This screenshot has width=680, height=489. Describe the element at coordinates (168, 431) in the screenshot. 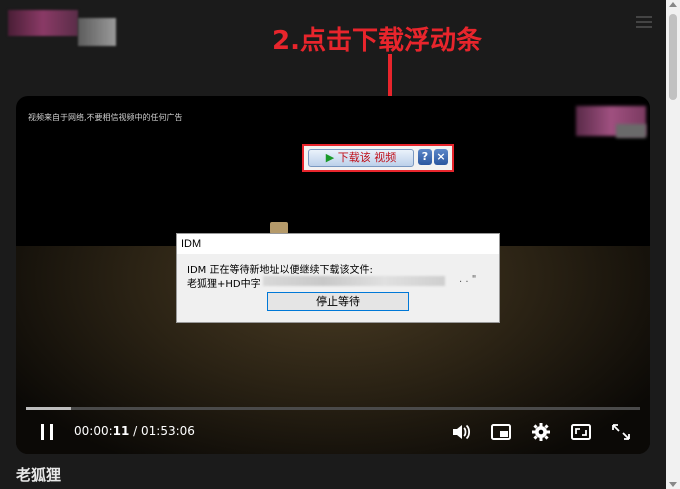

I see `duration: 01:53:06` at that location.